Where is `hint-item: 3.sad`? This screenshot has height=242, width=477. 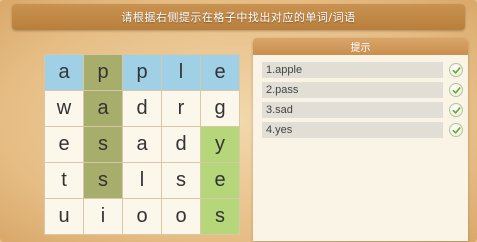 hint-item: 3.sad is located at coordinates (362, 110).